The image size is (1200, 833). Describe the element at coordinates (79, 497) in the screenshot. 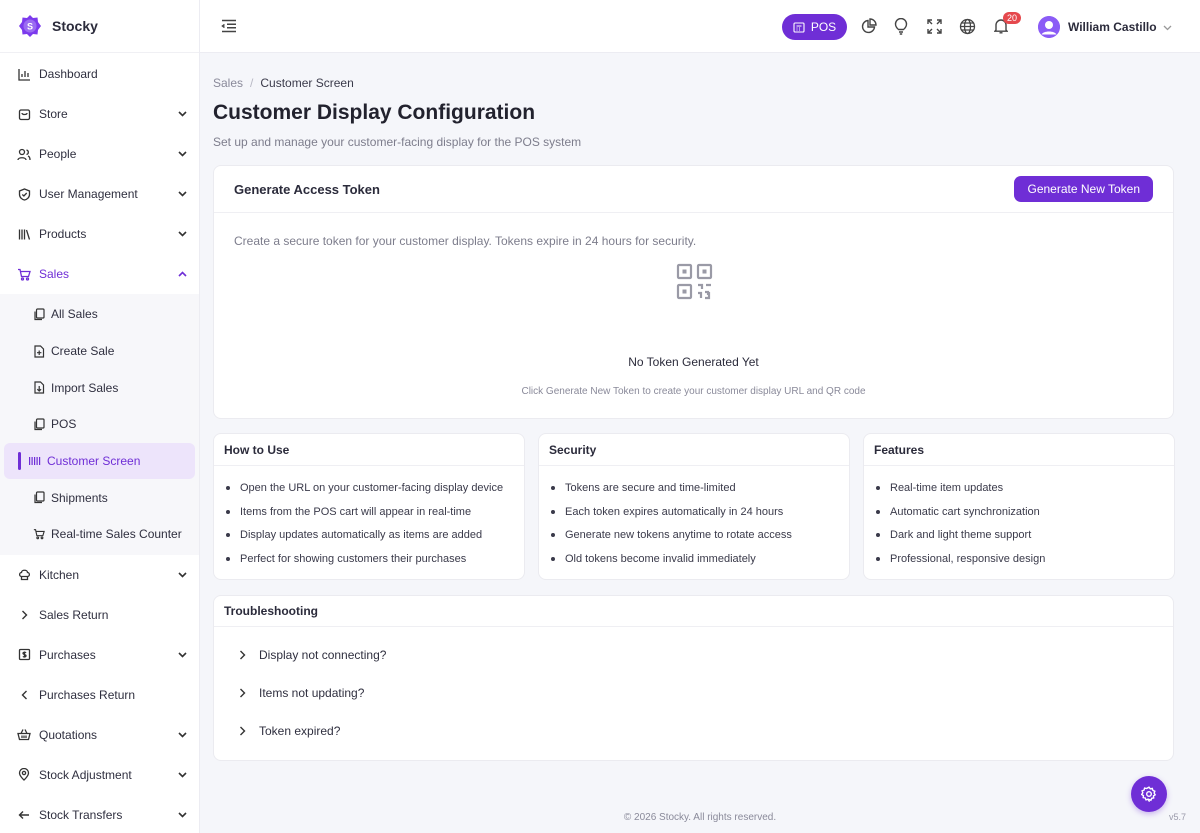

I see `submenu-item-label: Shipments` at that location.